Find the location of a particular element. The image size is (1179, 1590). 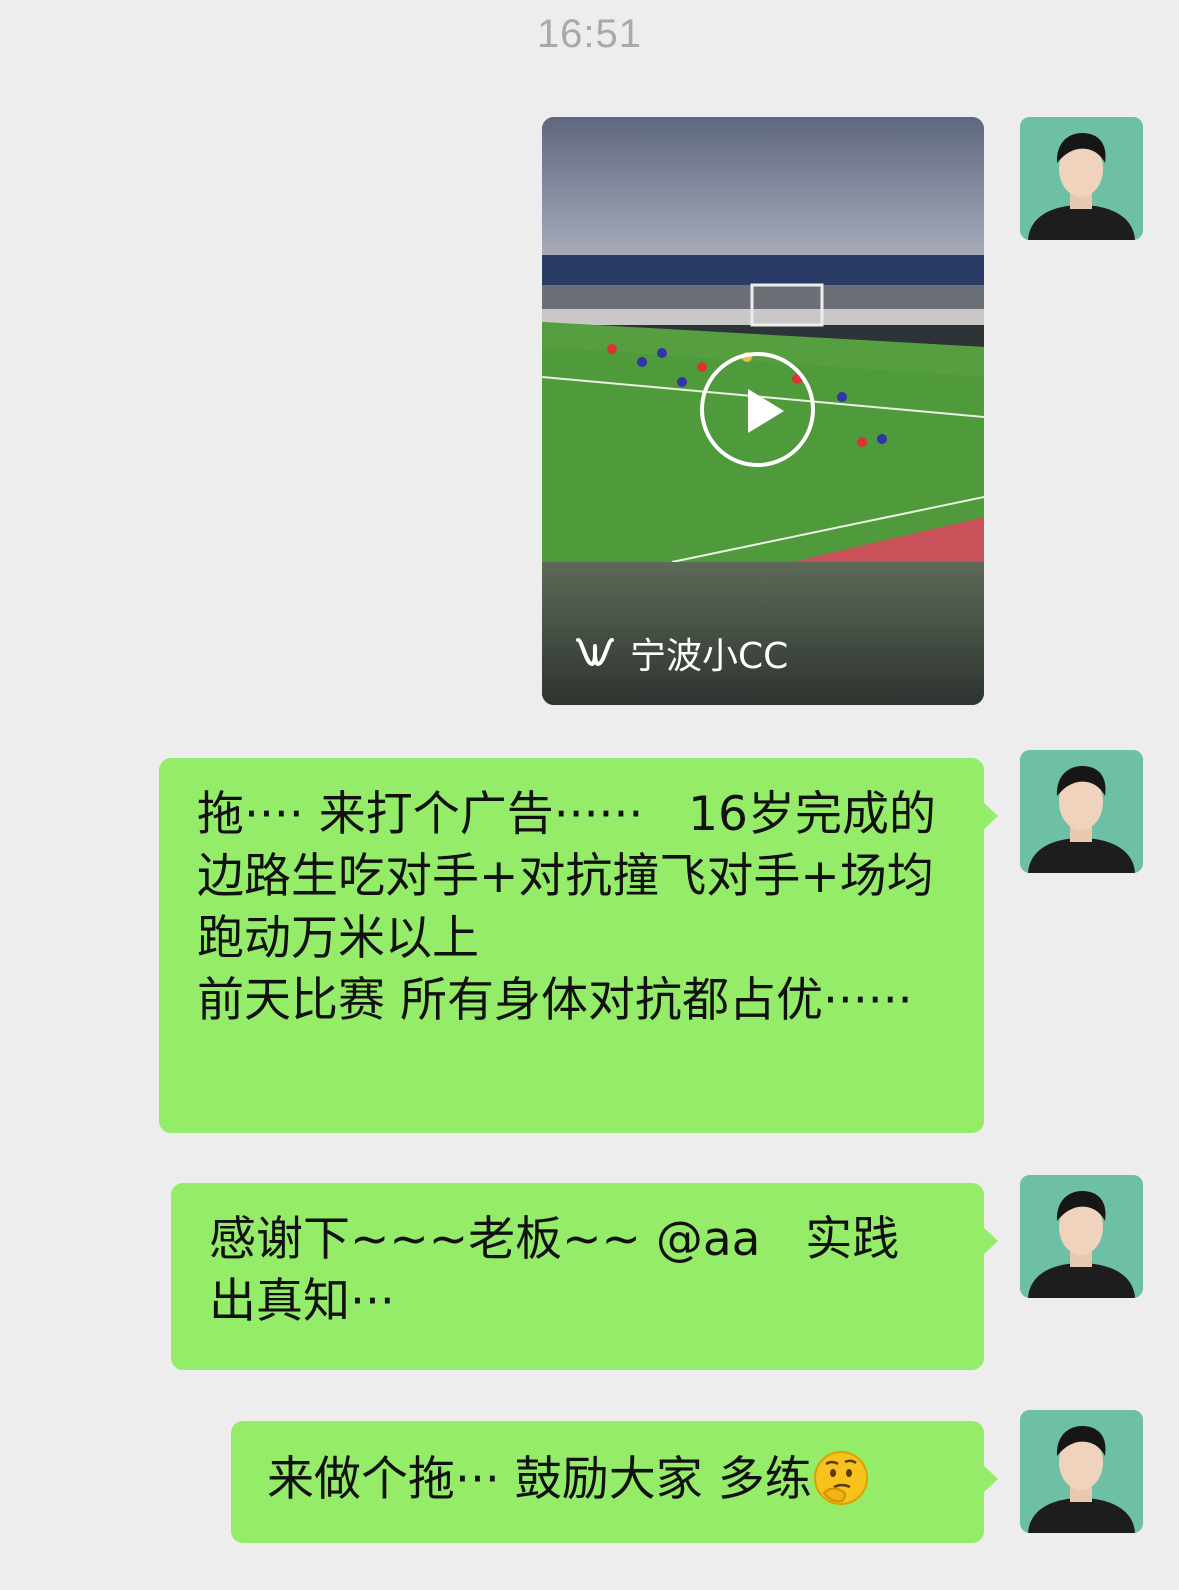

play-button is located at coordinates (757, 409).